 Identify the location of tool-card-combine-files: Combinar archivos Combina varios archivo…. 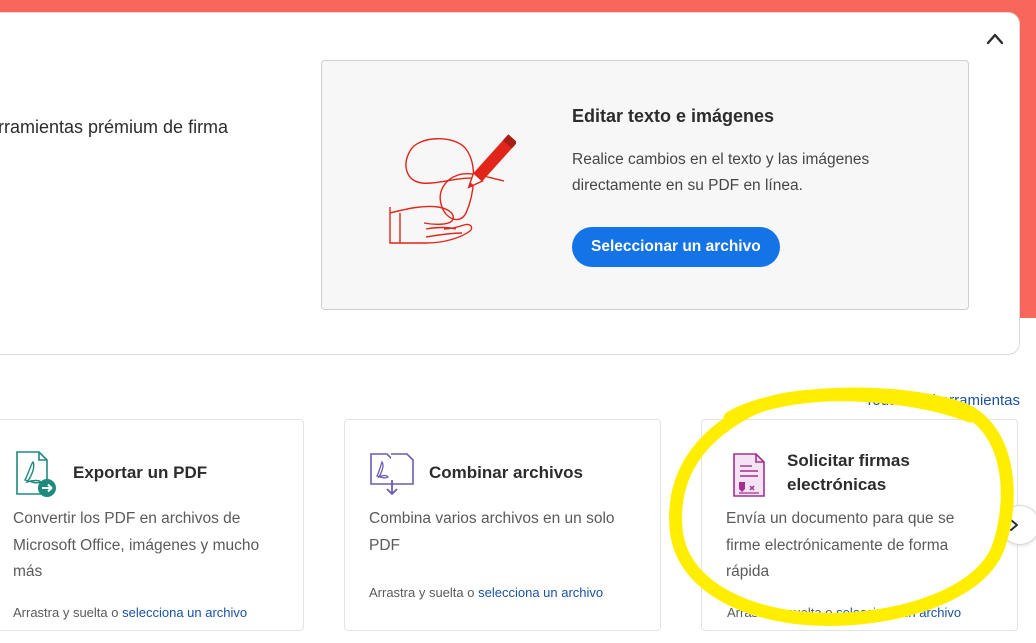
(502, 525).